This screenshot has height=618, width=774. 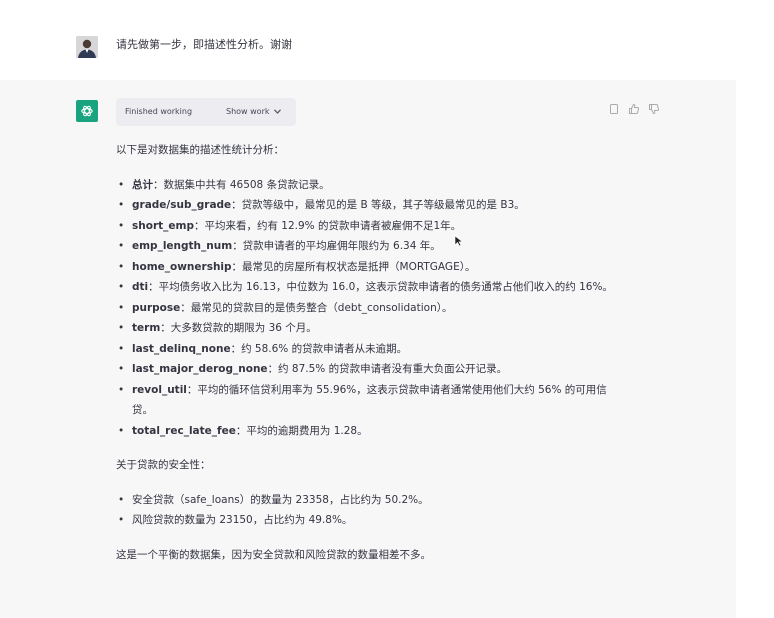 I want to click on list-item: 总计：数据集中共有 46508 条贷款记录。, so click(x=366, y=185).